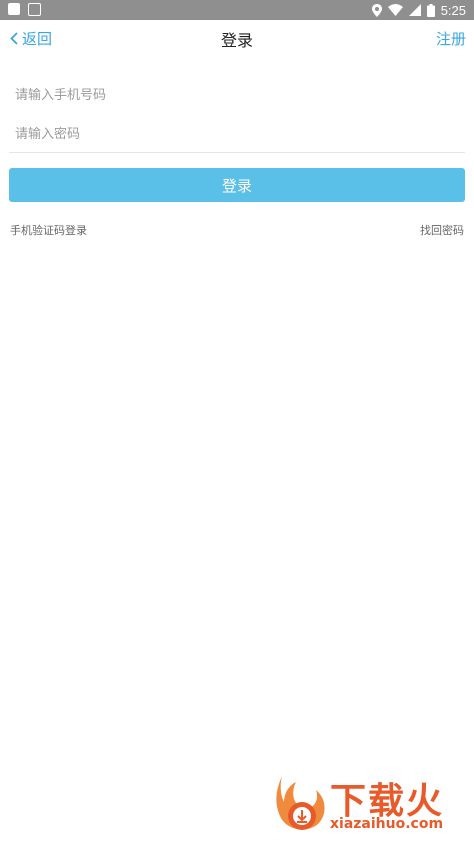  Describe the element at coordinates (414, 10) in the screenshot. I see `signal-icon` at that location.